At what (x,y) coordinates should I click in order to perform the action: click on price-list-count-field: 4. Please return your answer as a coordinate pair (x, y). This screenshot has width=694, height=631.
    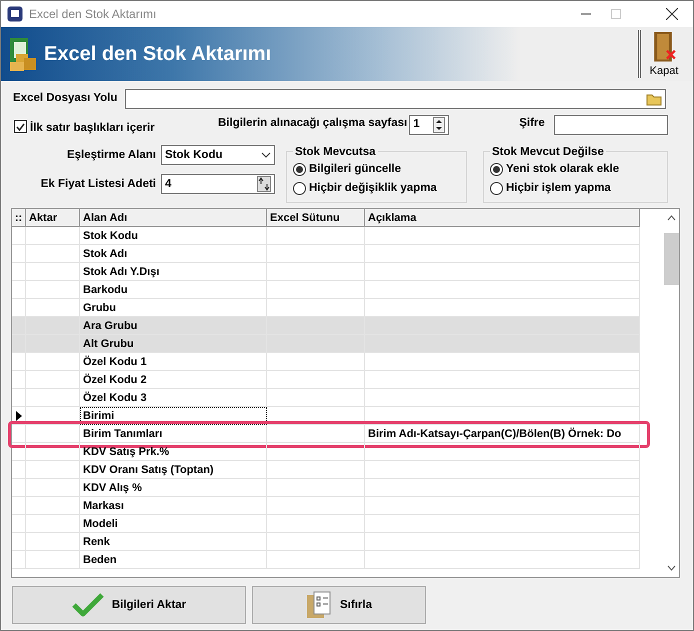
    Looking at the image, I should click on (218, 184).